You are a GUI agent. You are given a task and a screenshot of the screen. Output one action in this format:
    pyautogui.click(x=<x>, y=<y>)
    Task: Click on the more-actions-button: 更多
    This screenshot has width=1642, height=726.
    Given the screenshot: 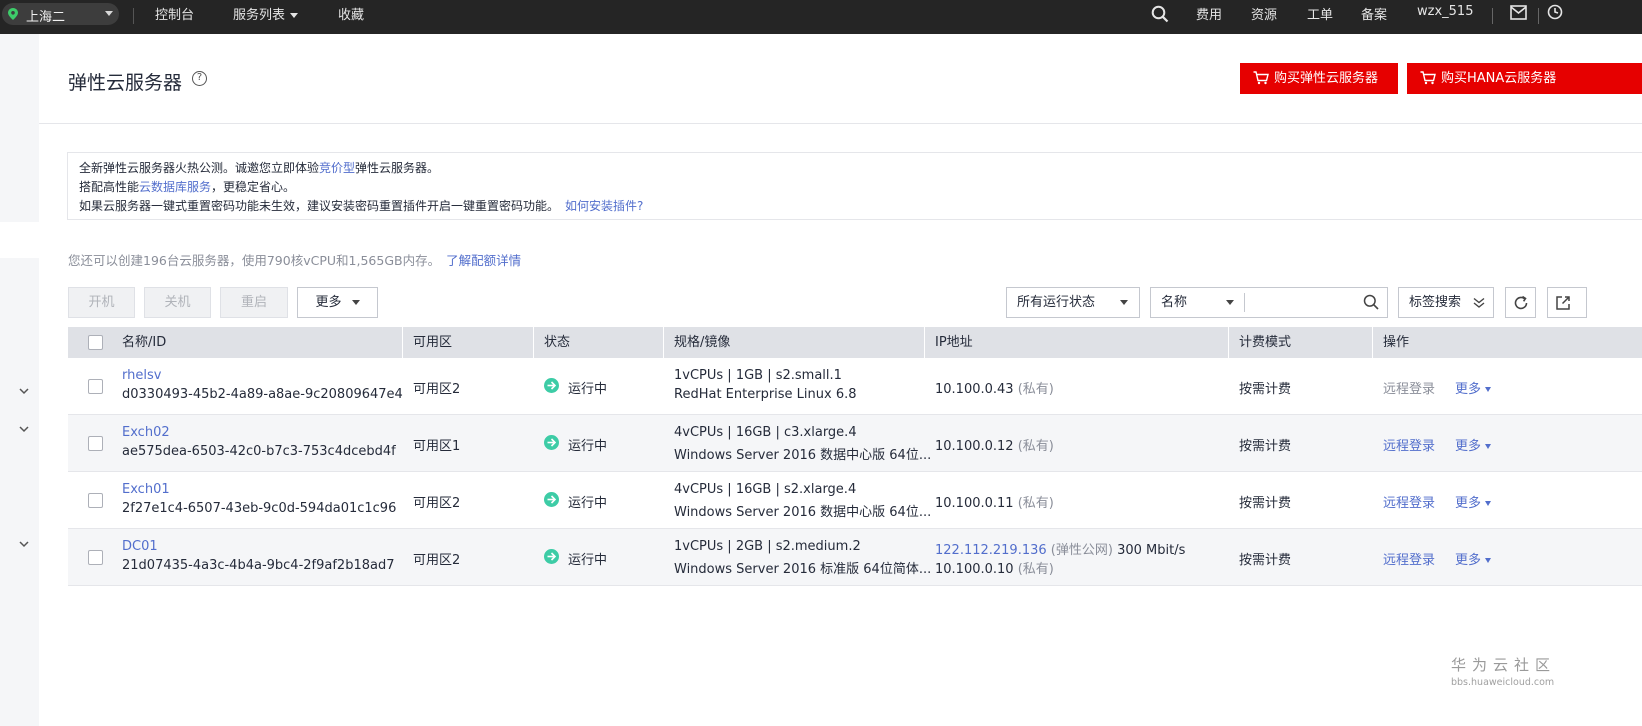 What is the action you would take?
    pyautogui.click(x=337, y=302)
    